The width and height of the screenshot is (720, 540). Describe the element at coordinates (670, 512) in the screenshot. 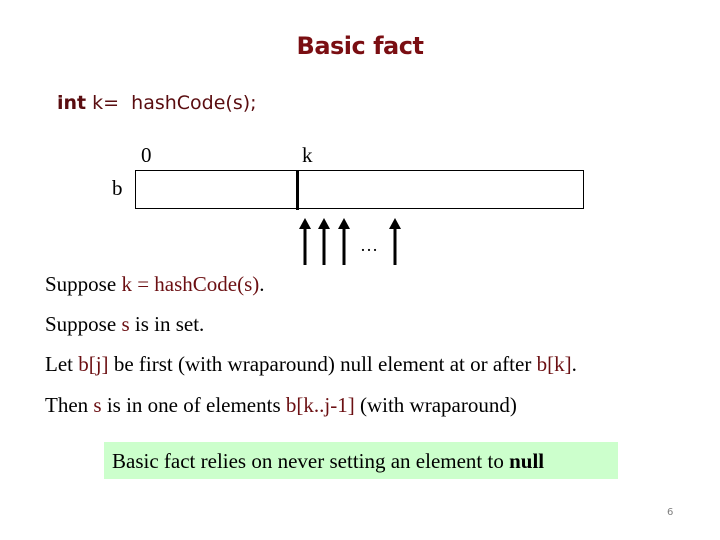

I see `page-number: 6` at that location.